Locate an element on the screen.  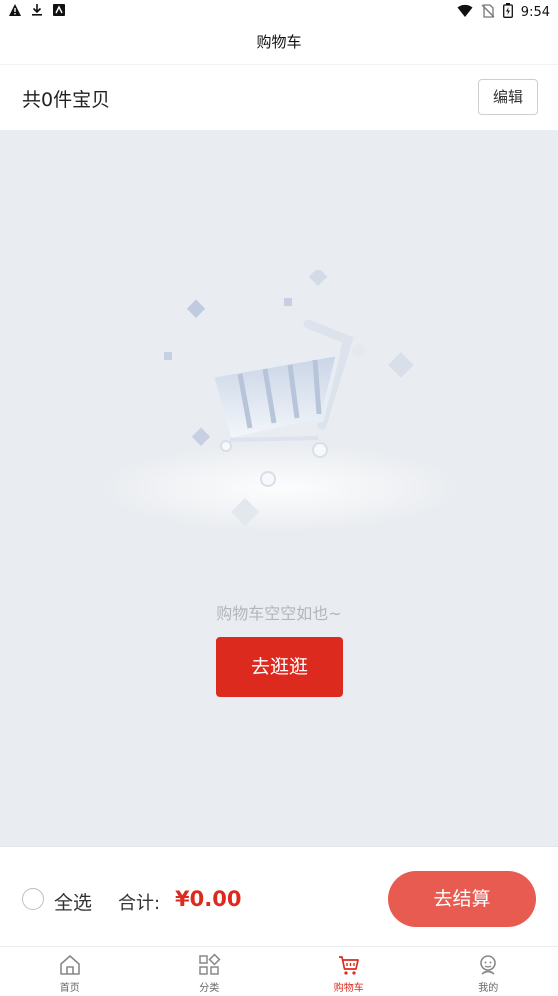
tab-profile: 我的 is located at coordinates (488, 971).